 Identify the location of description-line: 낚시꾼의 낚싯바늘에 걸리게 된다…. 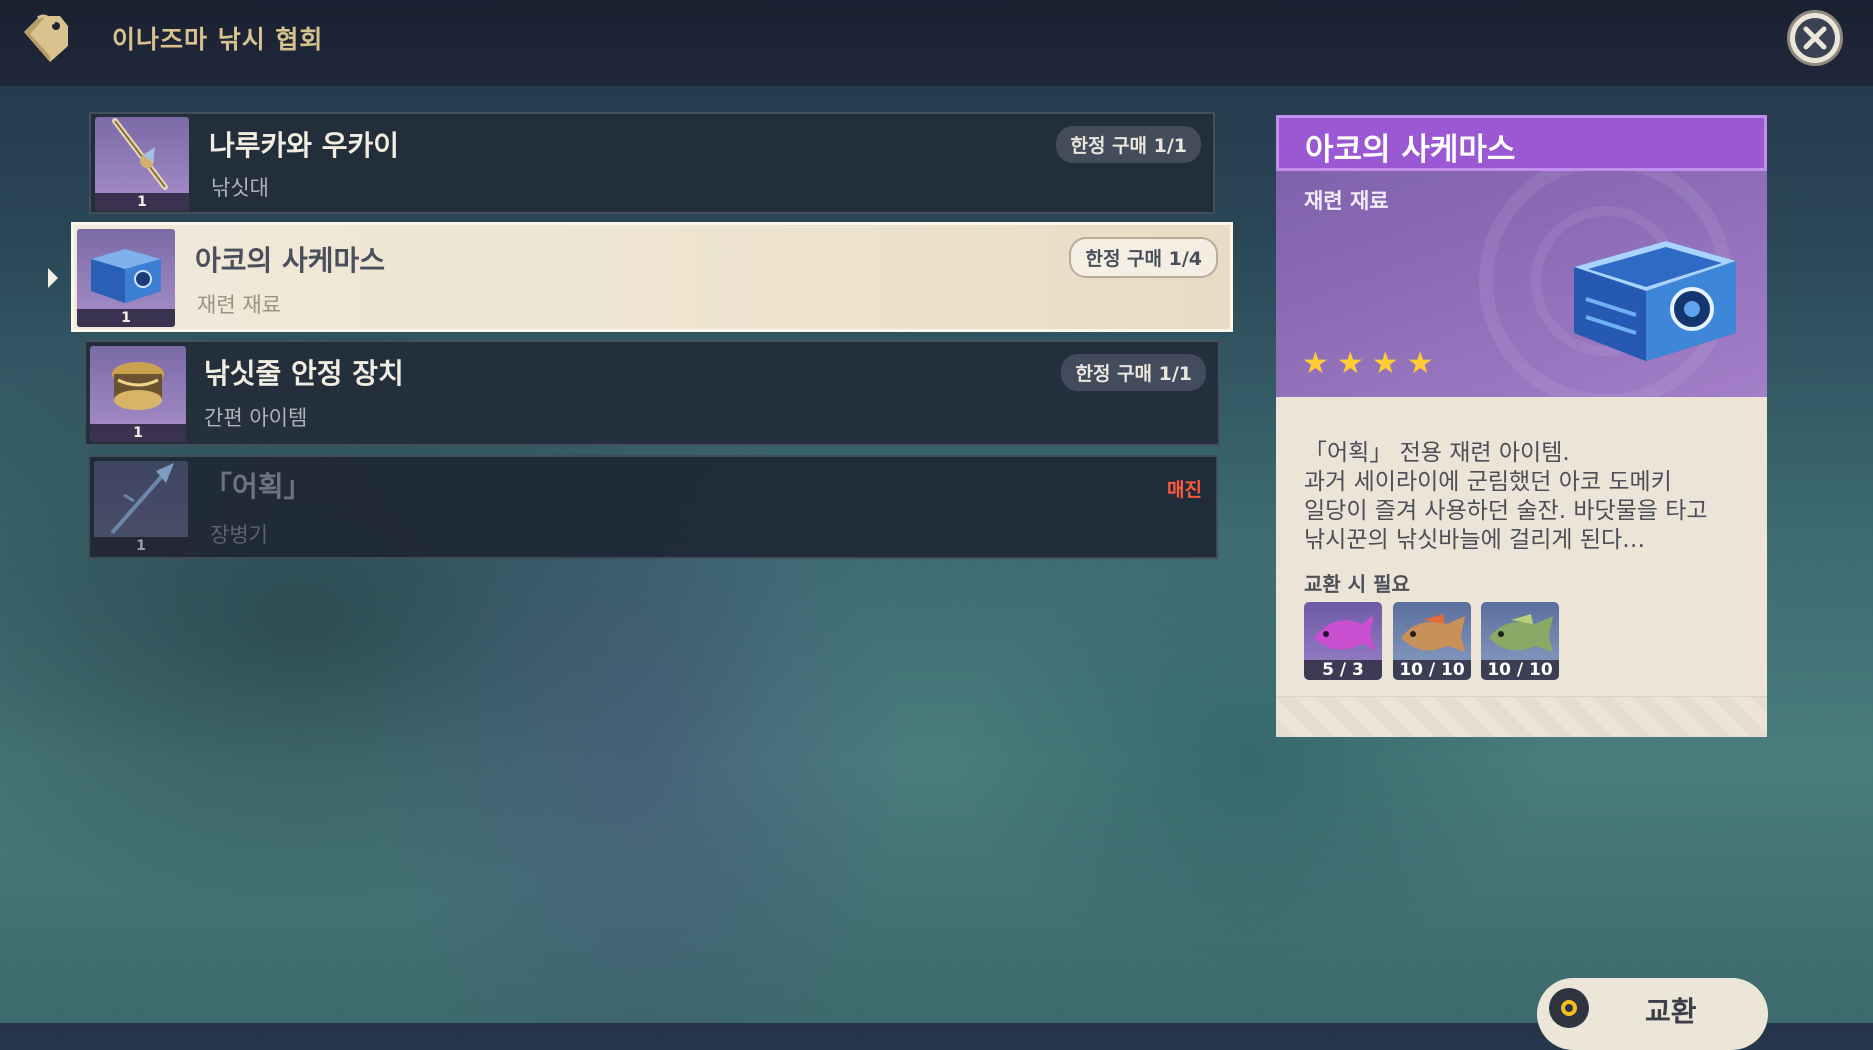
(1475, 540).